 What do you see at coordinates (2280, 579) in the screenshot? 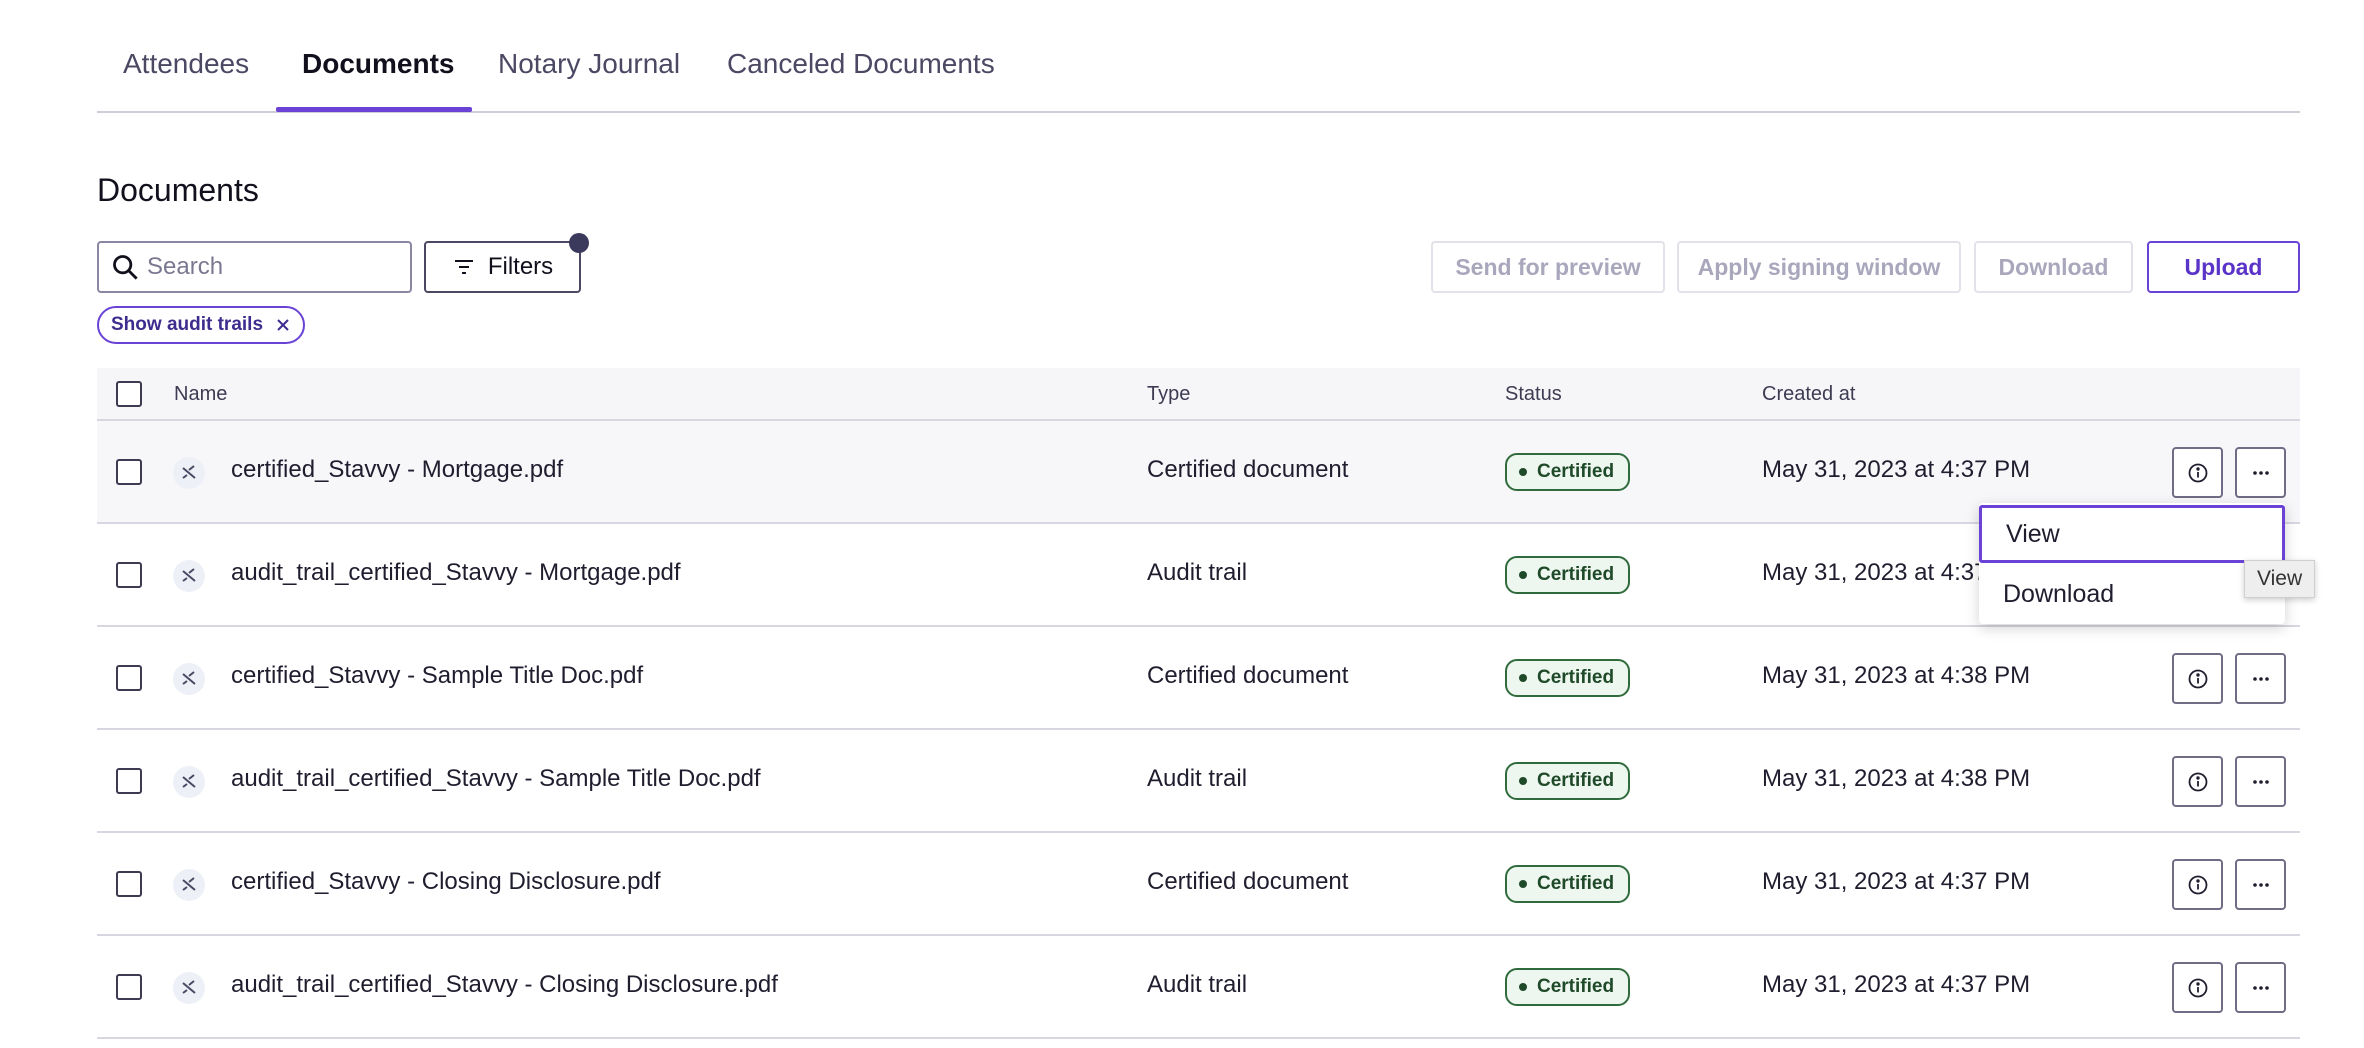
I see `tooltip: View` at bounding box center [2280, 579].